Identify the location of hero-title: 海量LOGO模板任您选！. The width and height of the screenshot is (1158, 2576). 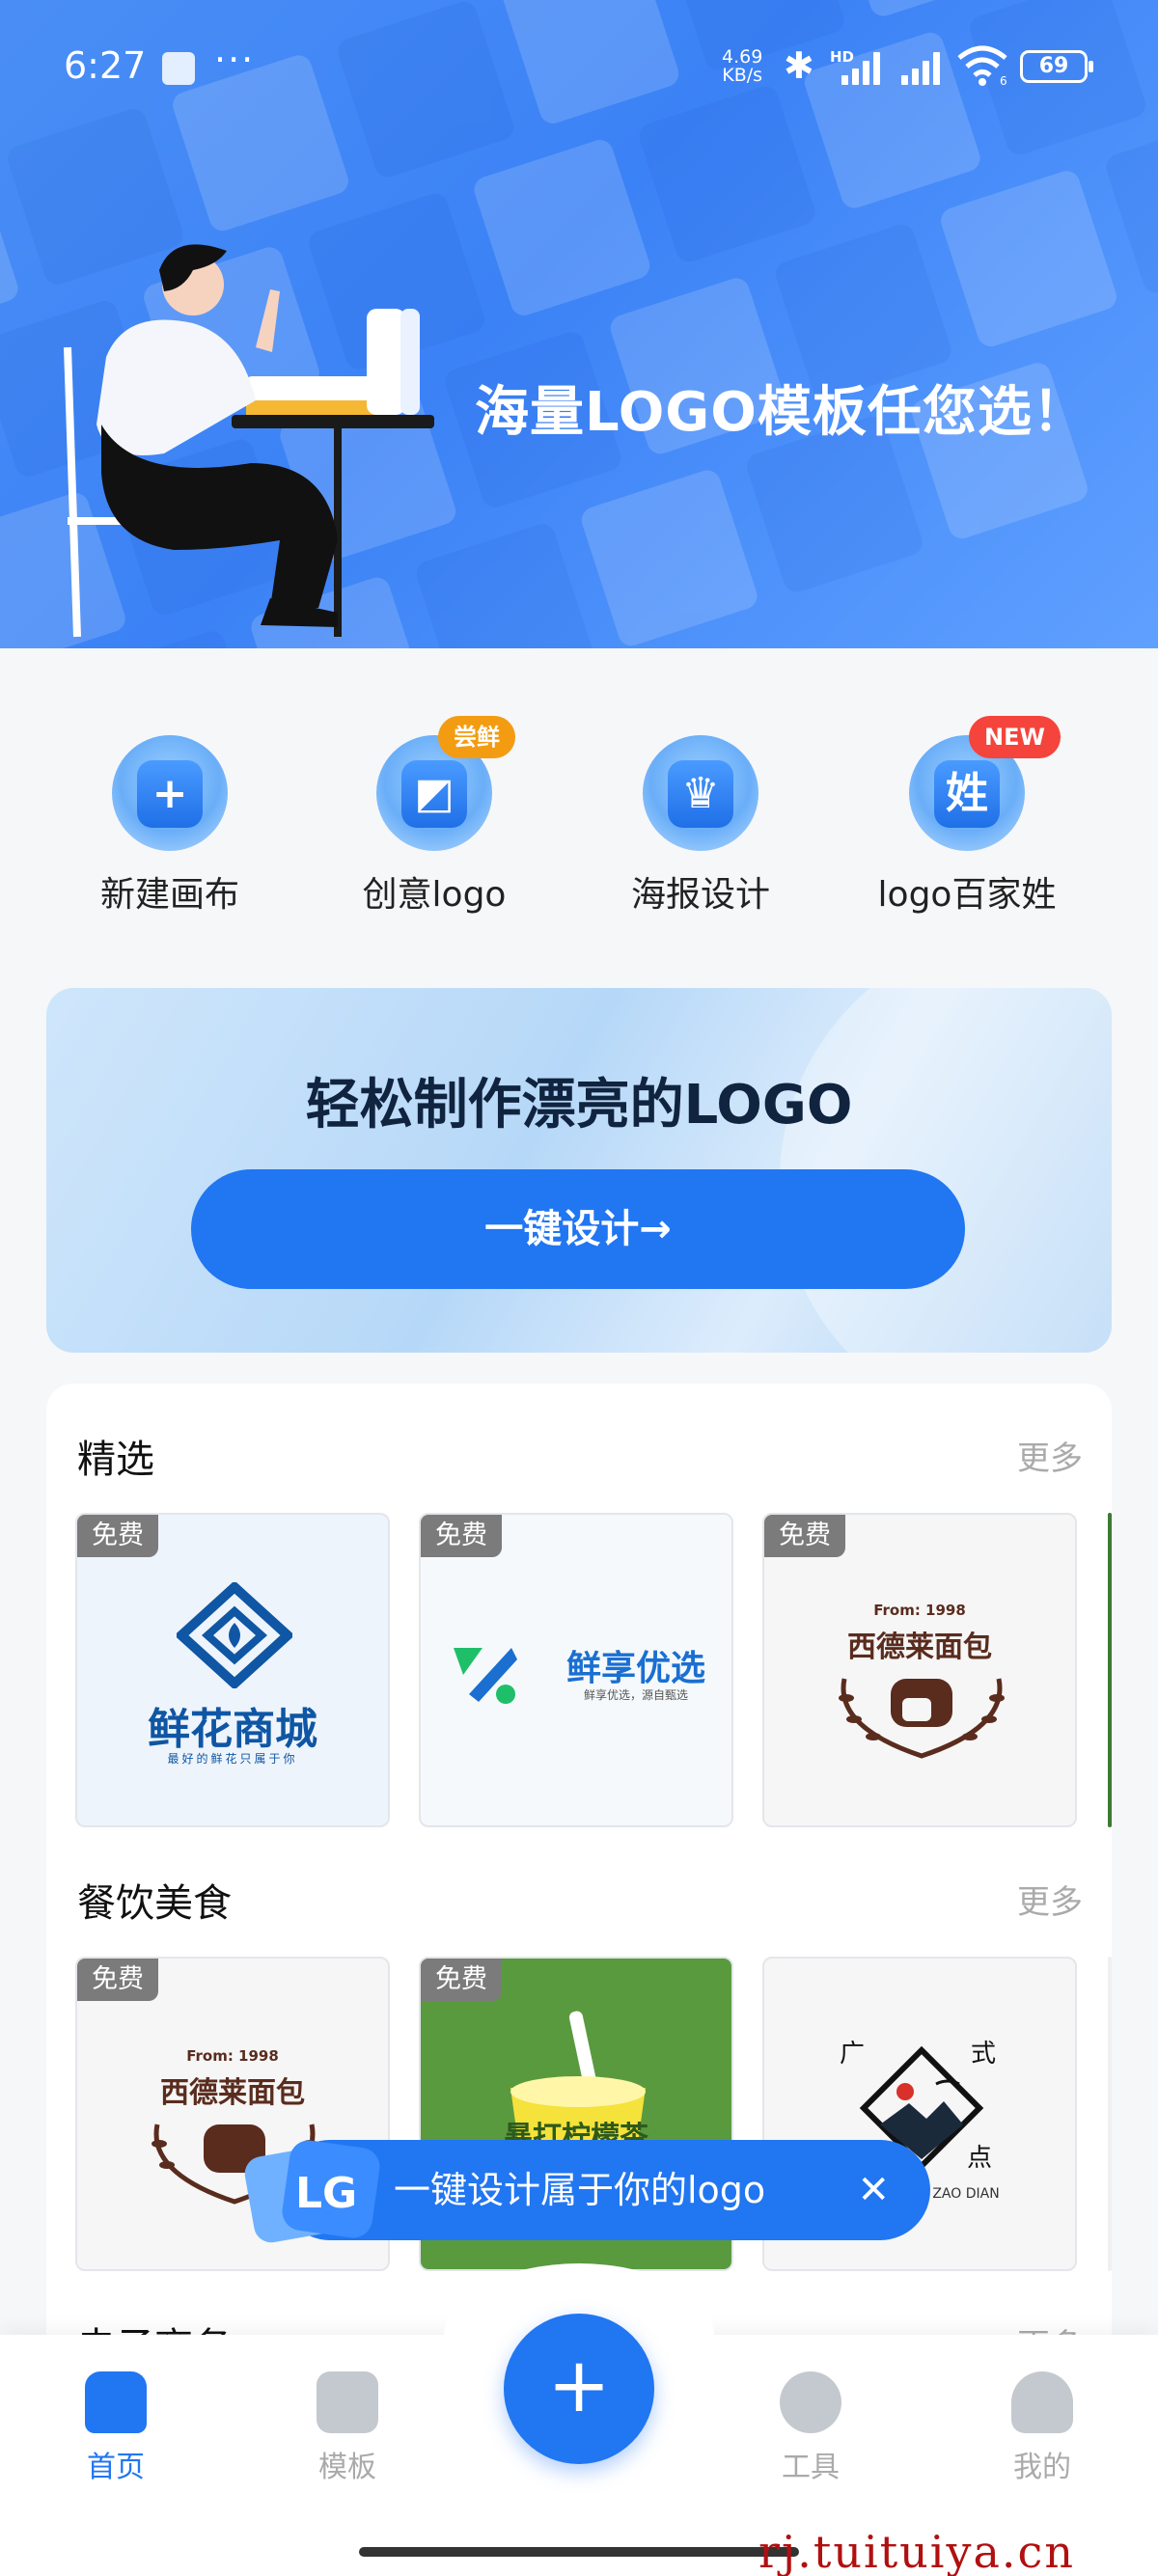
(781, 413).